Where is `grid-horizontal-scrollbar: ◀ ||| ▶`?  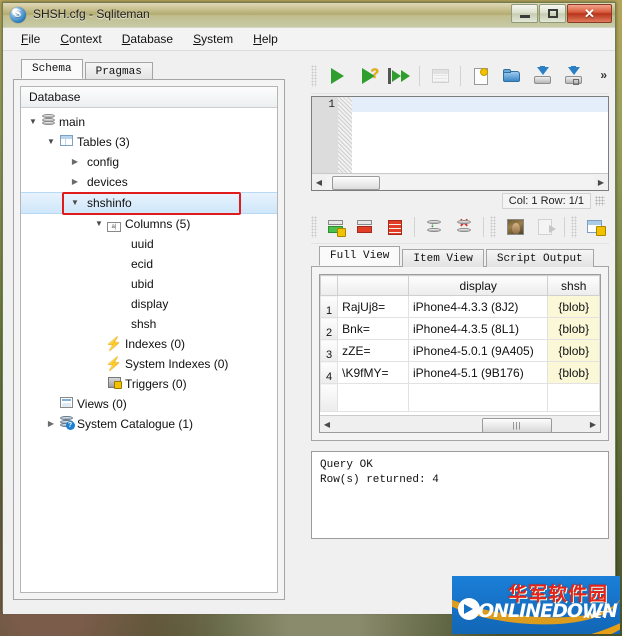 grid-horizontal-scrollbar: ◀ ||| ▶ is located at coordinates (460, 423).